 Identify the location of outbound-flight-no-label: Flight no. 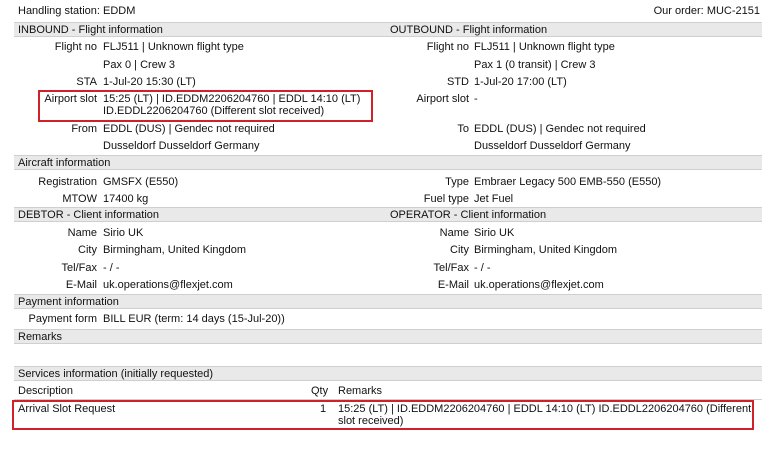
(447, 47).